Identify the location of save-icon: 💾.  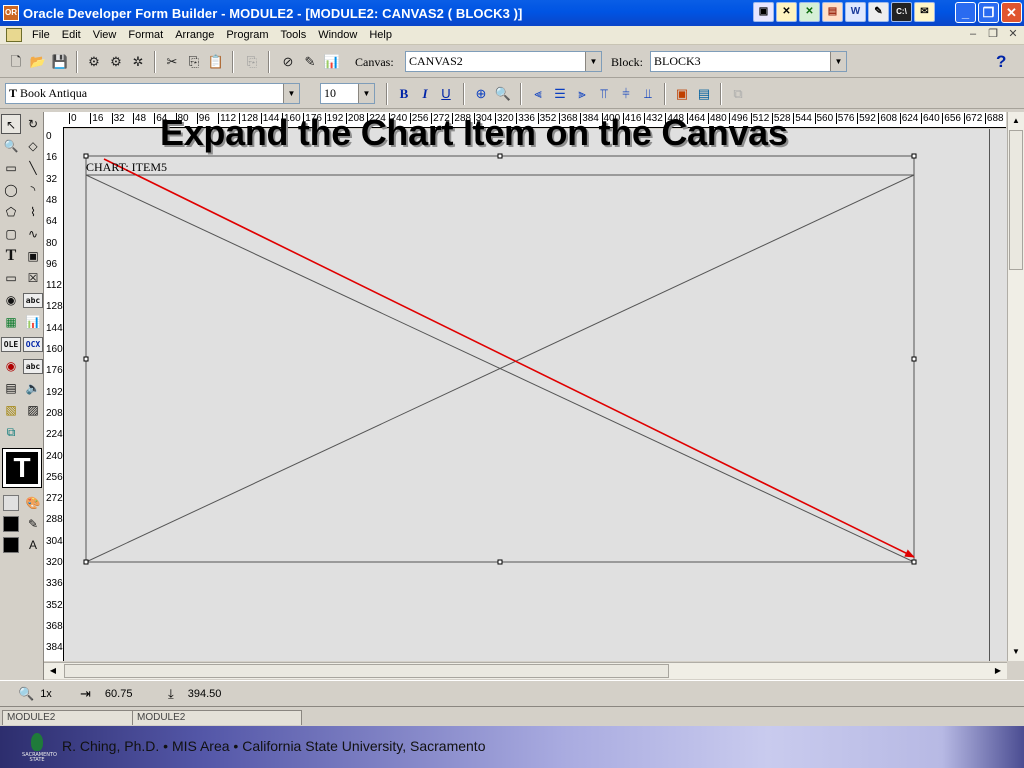
(60, 62).